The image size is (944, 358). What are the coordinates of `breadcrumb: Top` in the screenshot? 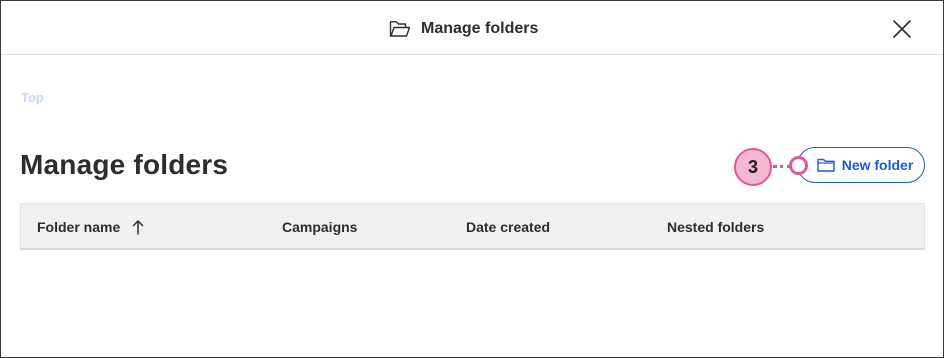 It's located at (32, 97).